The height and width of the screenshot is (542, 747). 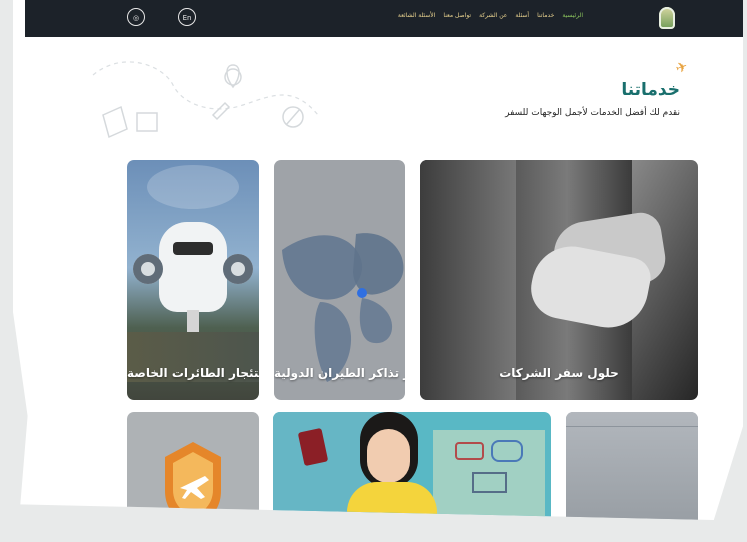 I want to click on nav-item-services: خدماتنا, so click(x=545, y=19).